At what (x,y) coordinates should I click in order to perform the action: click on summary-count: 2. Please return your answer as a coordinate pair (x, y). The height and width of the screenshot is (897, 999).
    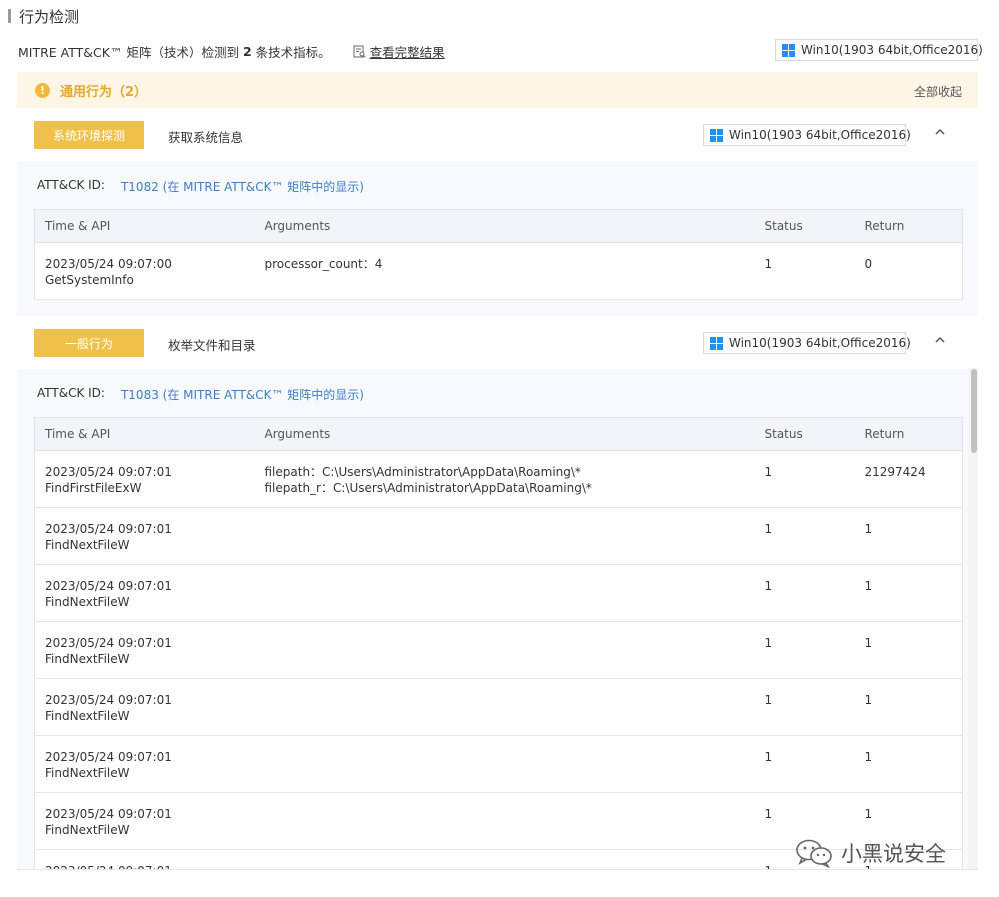
    Looking at the image, I should click on (247, 51).